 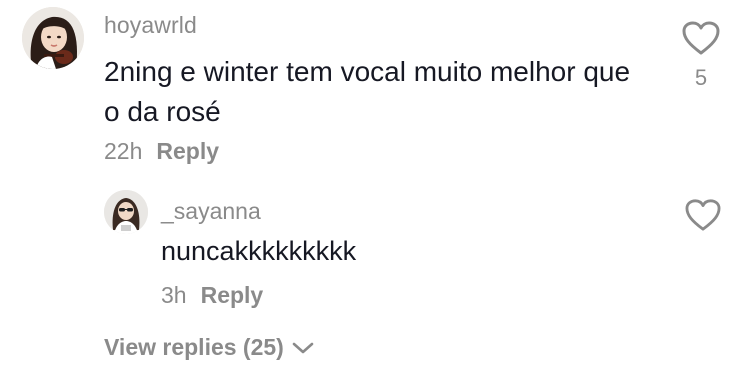 What do you see at coordinates (150, 25) in the screenshot?
I see `comment-username: hoyawrld` at bounding box center [150, 25].